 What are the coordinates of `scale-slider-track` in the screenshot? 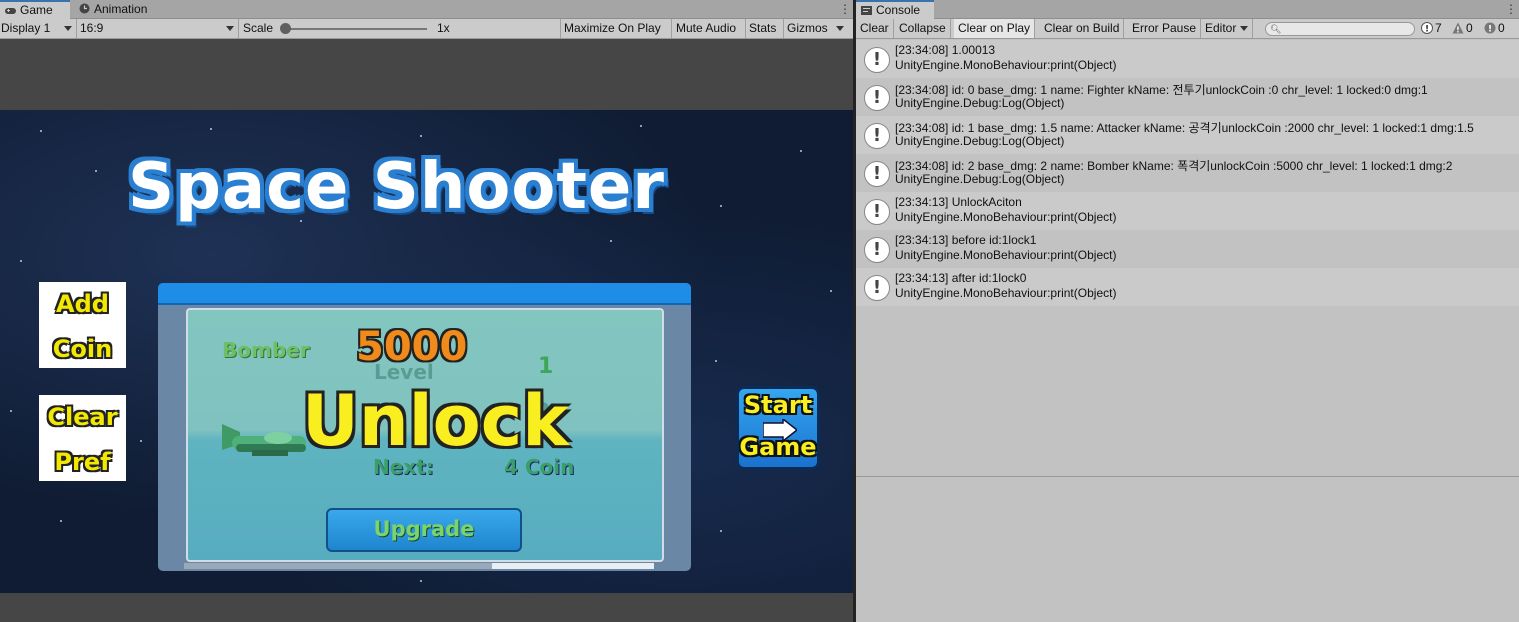 It's located at (357, 29).